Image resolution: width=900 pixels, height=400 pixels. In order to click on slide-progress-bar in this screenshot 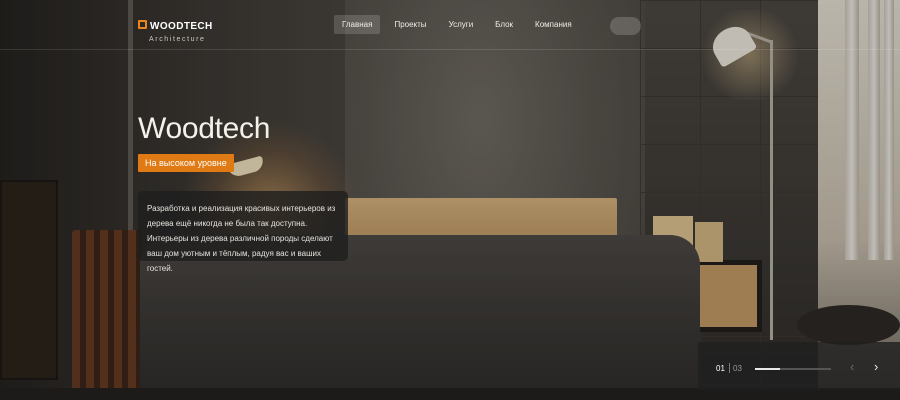, I will do `click(793, 369)`.